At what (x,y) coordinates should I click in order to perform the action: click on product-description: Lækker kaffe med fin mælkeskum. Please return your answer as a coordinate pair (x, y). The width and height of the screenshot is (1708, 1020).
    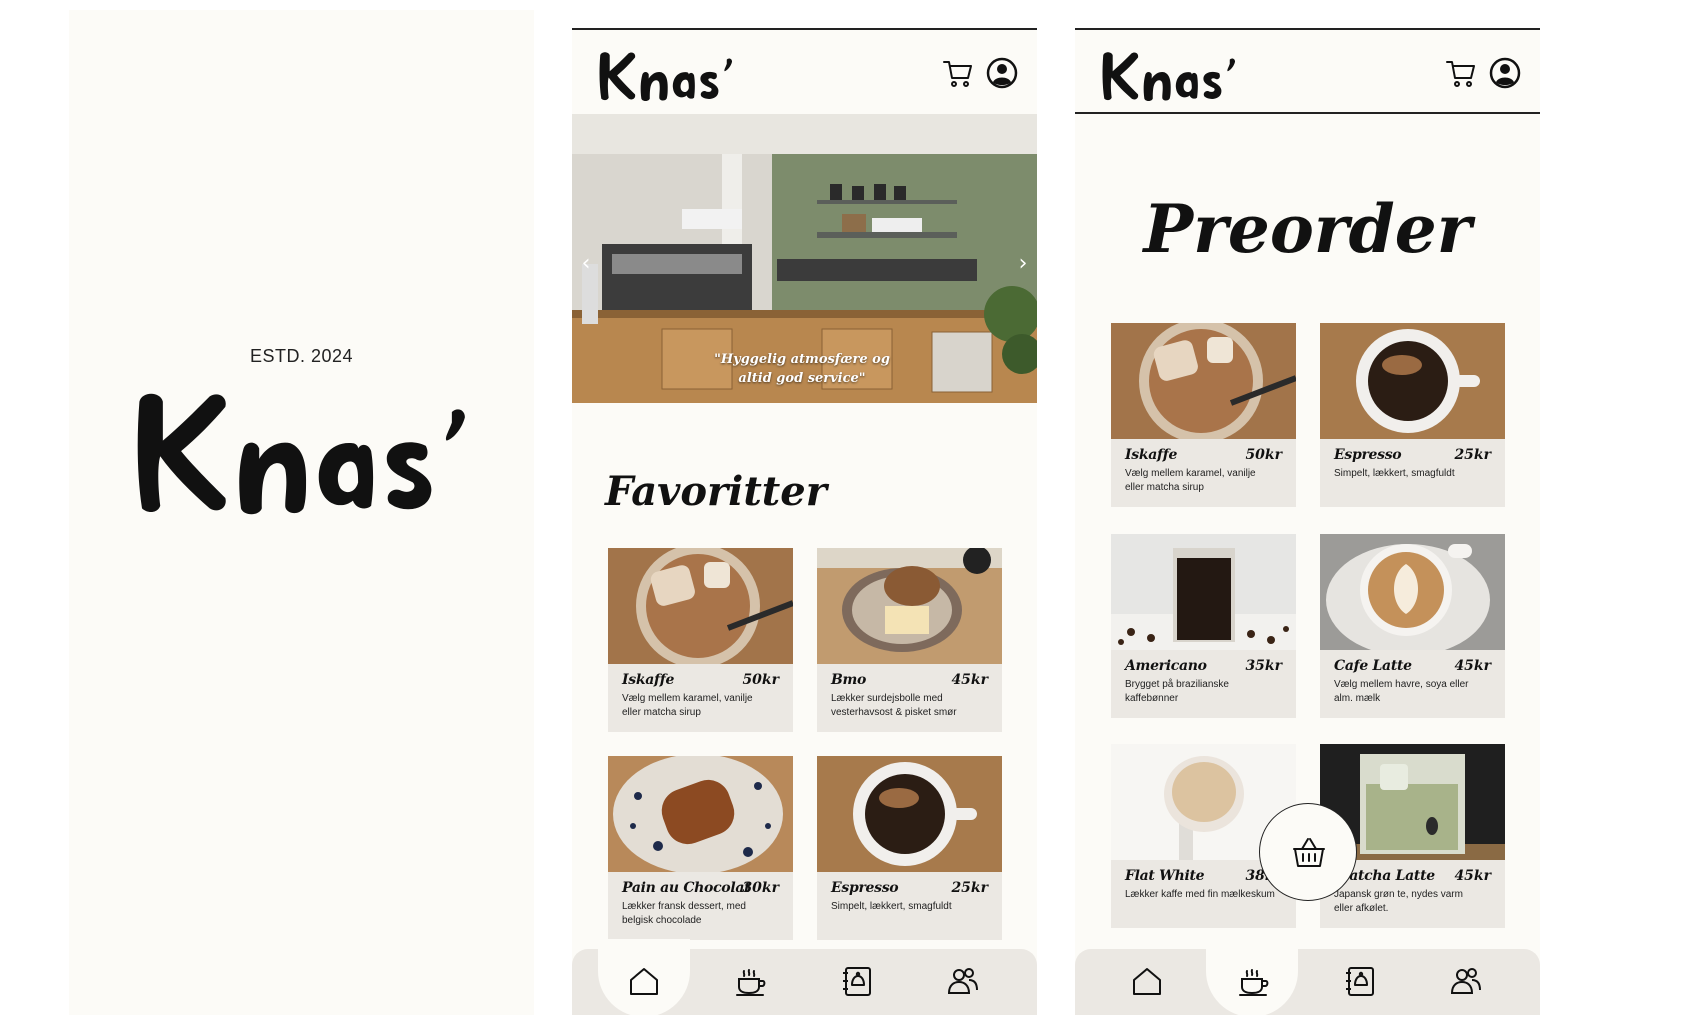
    Looking at the image, I should click on (1200, 894).